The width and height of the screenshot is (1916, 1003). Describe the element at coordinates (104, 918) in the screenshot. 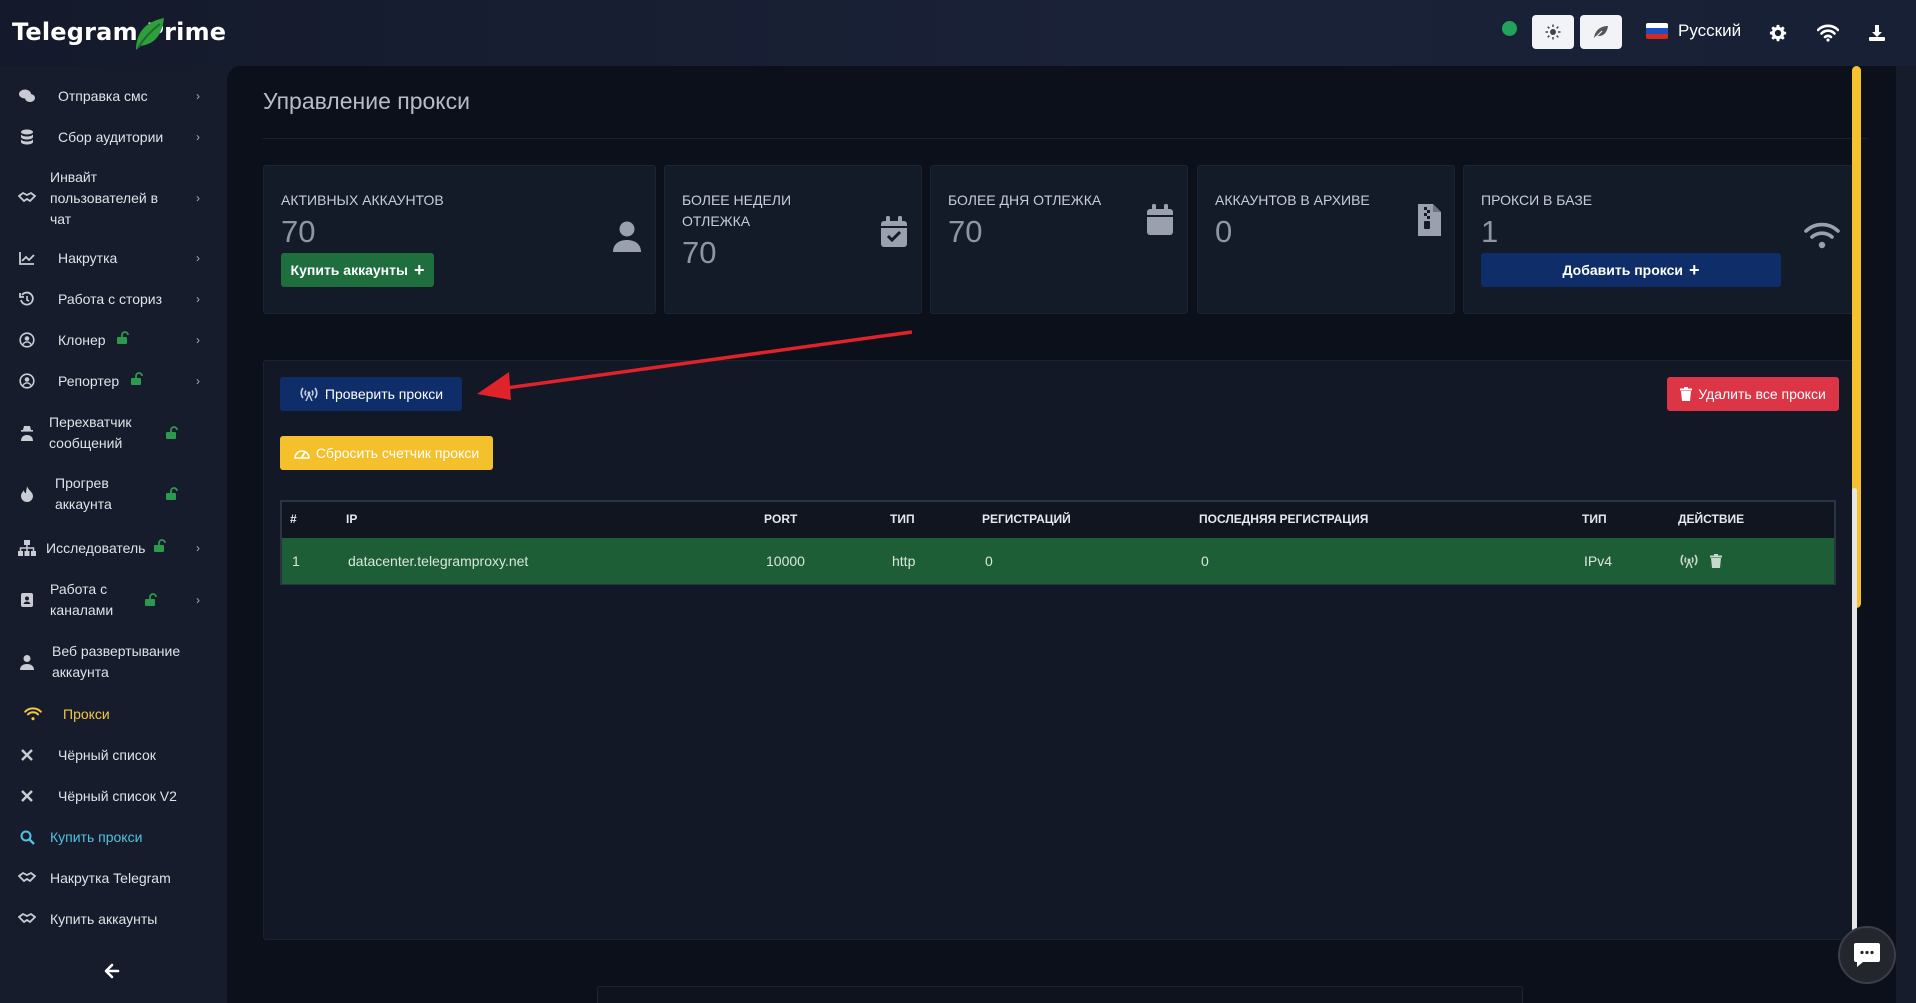

I see `sidebar-item-label: Купить аккаунты` at that location.